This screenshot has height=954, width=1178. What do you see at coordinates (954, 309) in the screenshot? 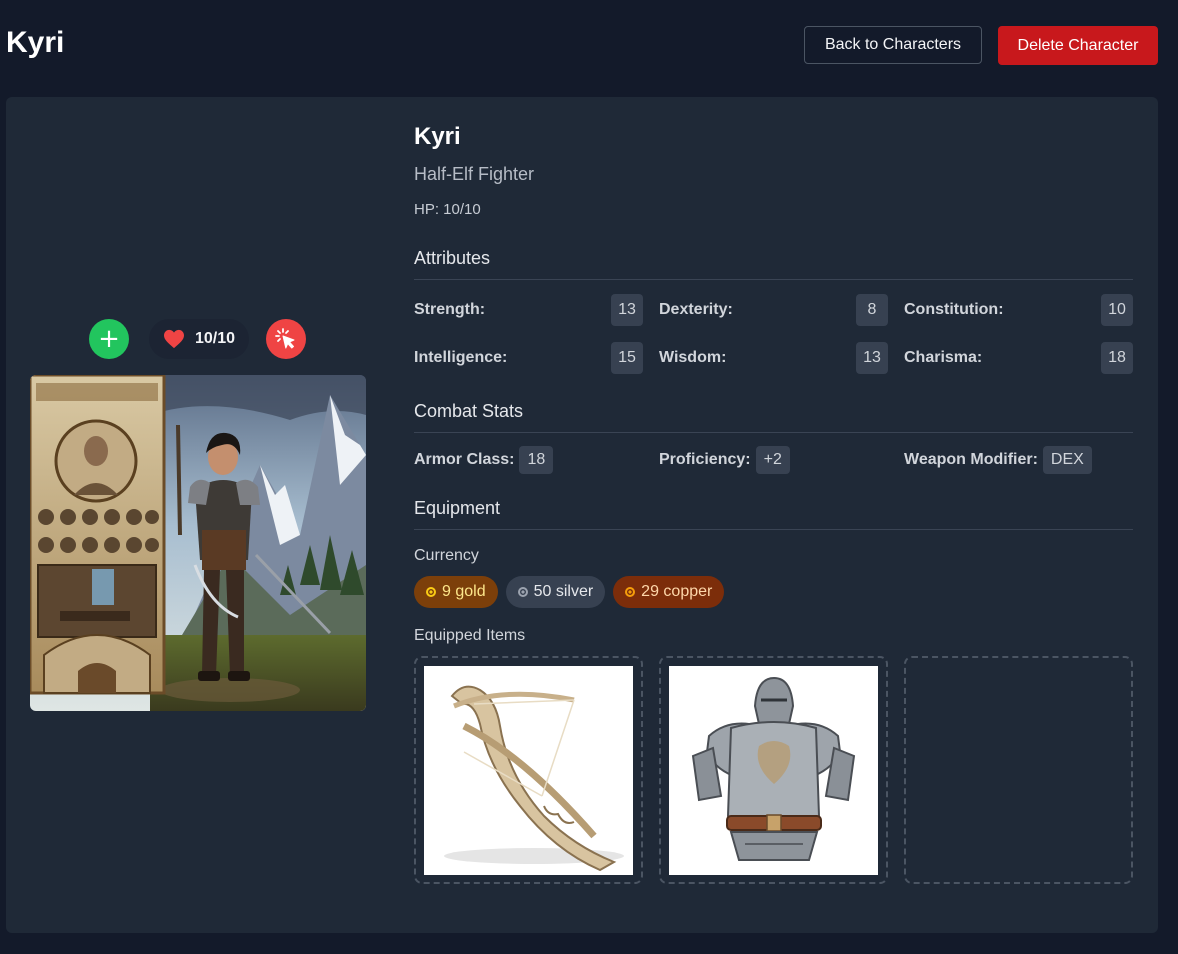
I see `attribute-label: Constitution:` at bounding box center [954, 309].